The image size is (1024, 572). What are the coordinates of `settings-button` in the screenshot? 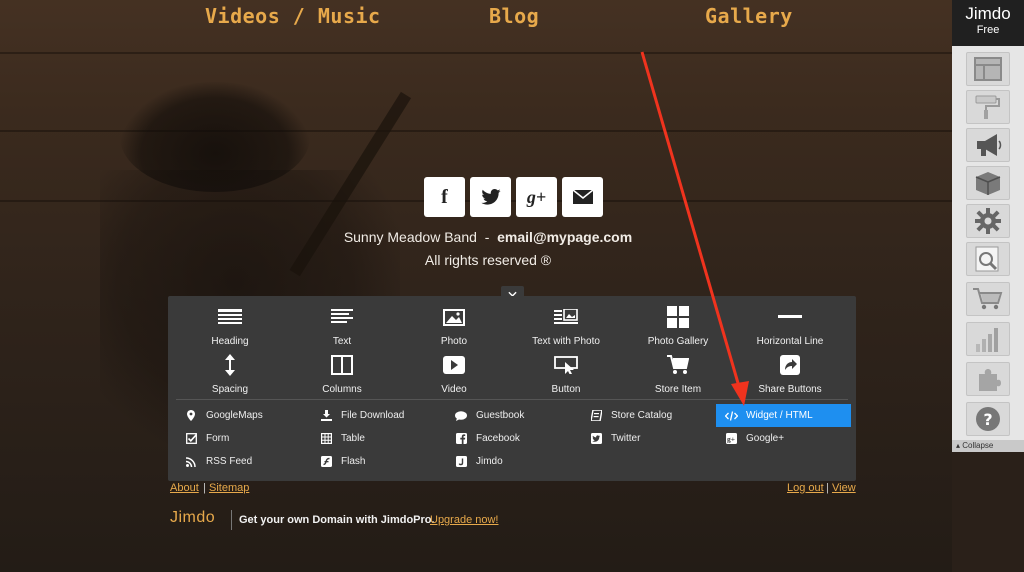 It's located at (988, 221).